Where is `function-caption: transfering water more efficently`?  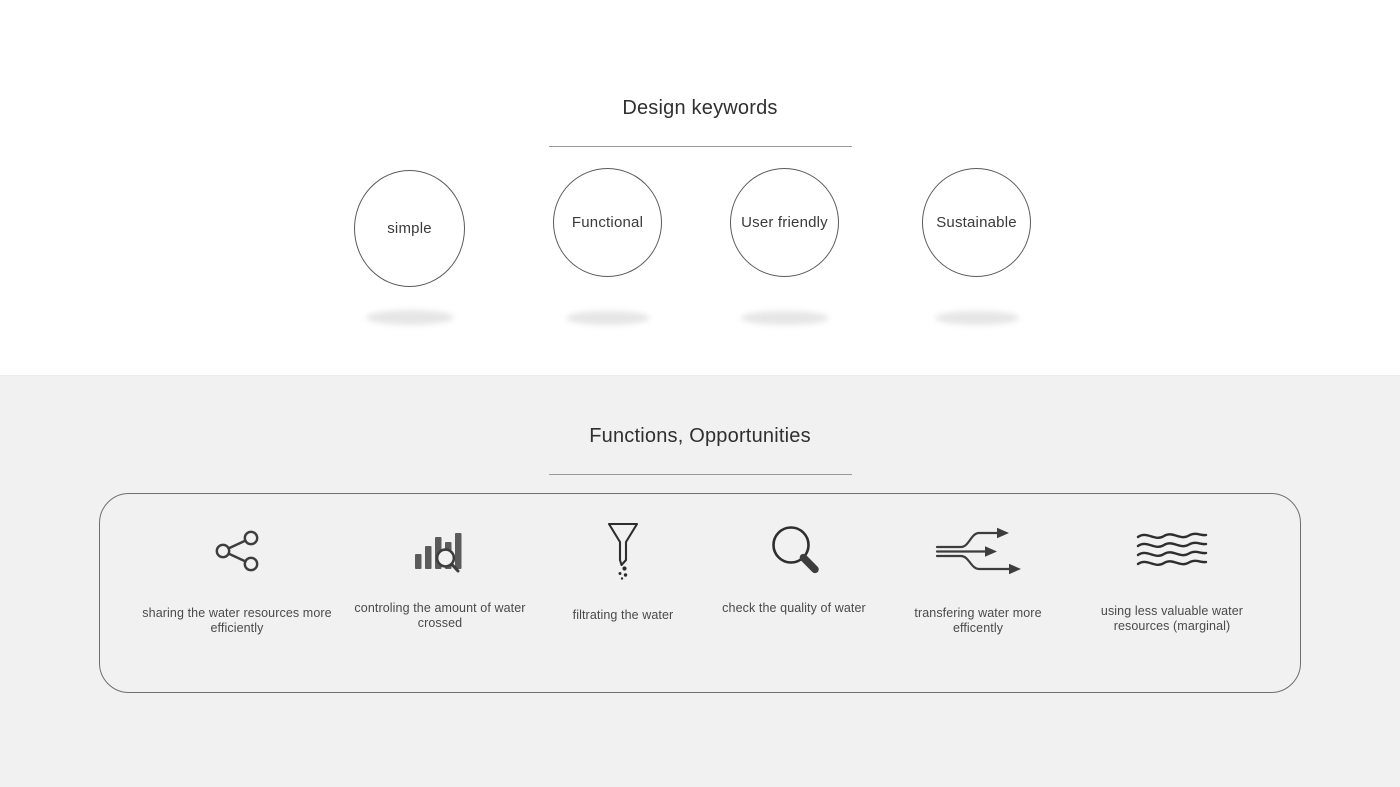
function-caption: transfering water more efficently is located at coordinates (978, 620).